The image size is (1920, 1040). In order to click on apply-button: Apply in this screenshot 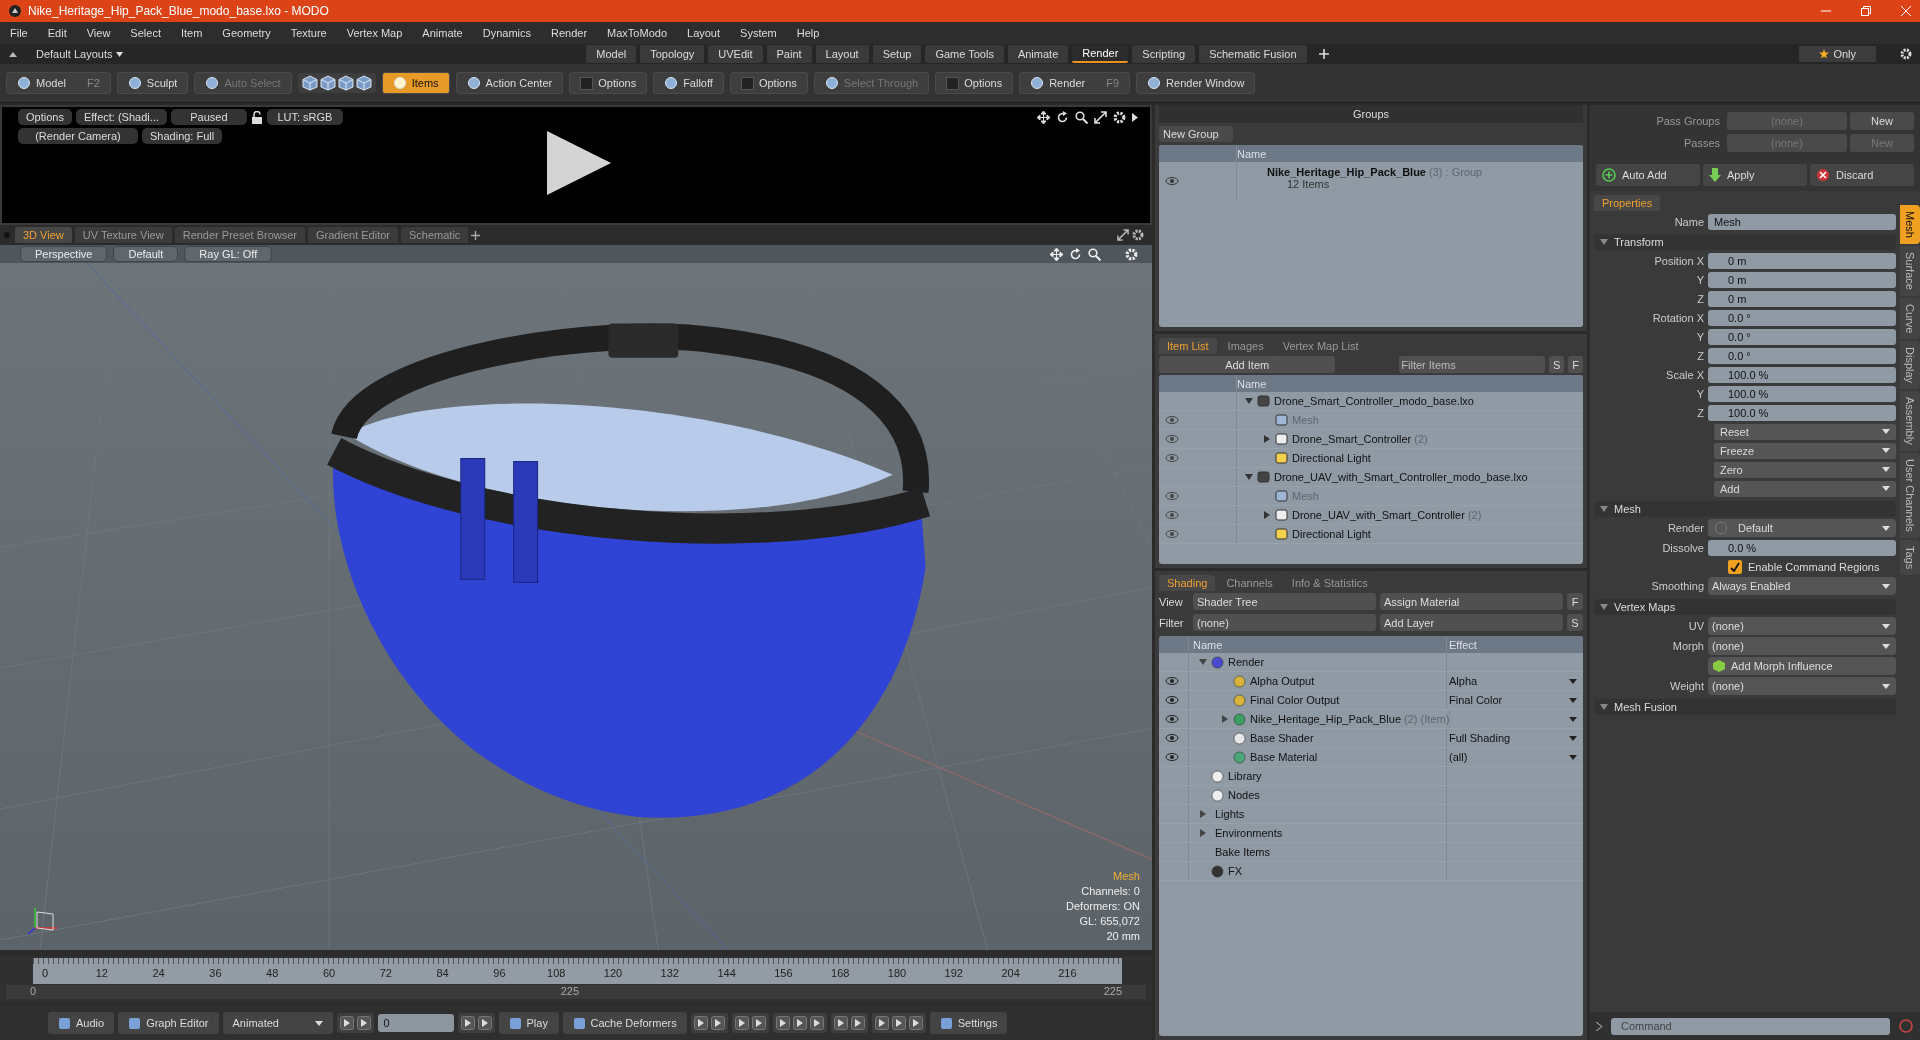, I will do `click(1755, 175)`.